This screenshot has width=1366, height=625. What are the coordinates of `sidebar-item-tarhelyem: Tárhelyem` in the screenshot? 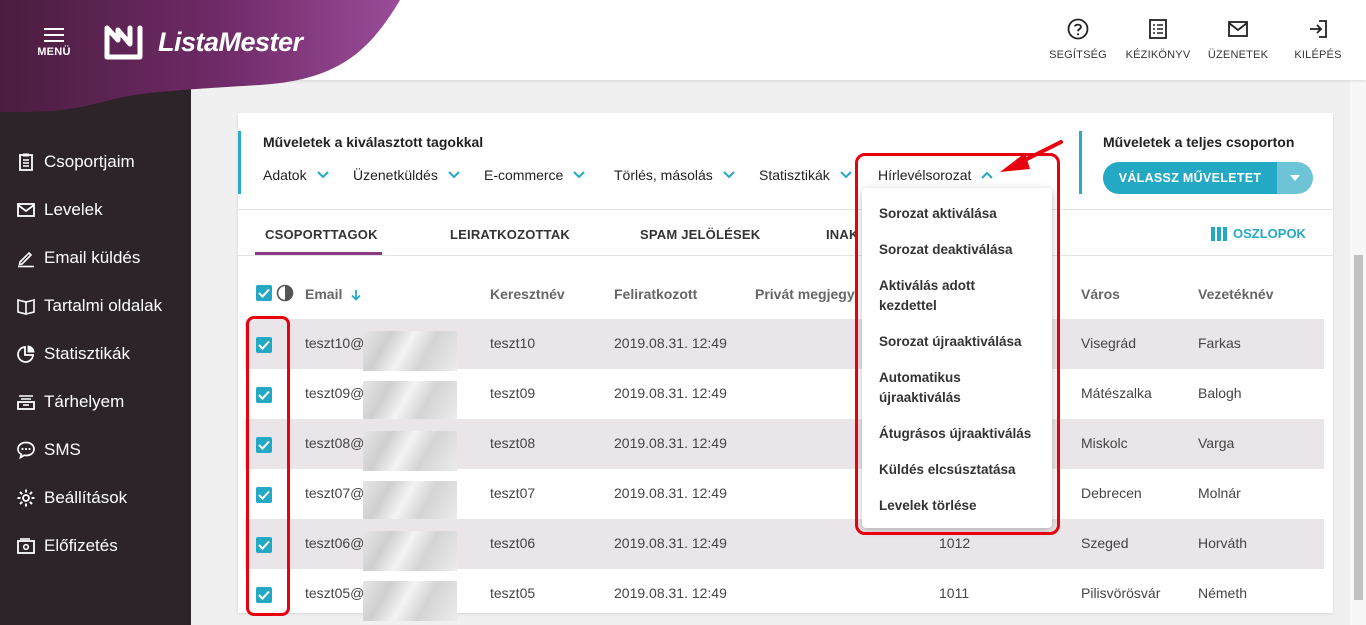 It's located at (70, 402).